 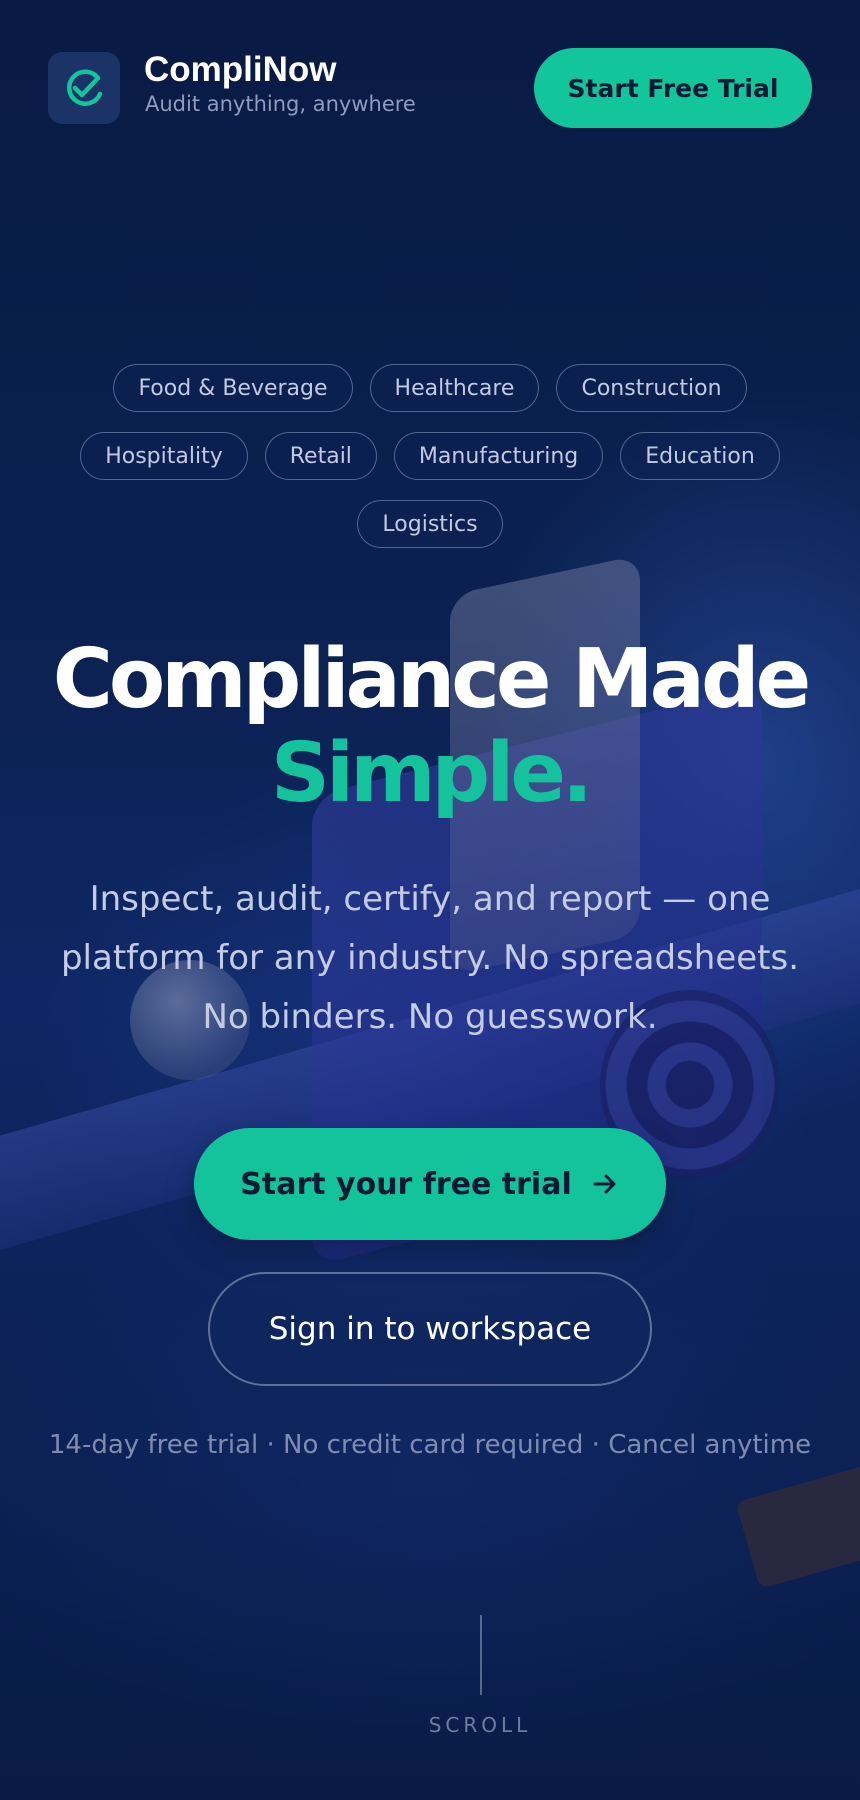 I want to click on industry-chip-retail: Retail, so click(x=320, y=456).